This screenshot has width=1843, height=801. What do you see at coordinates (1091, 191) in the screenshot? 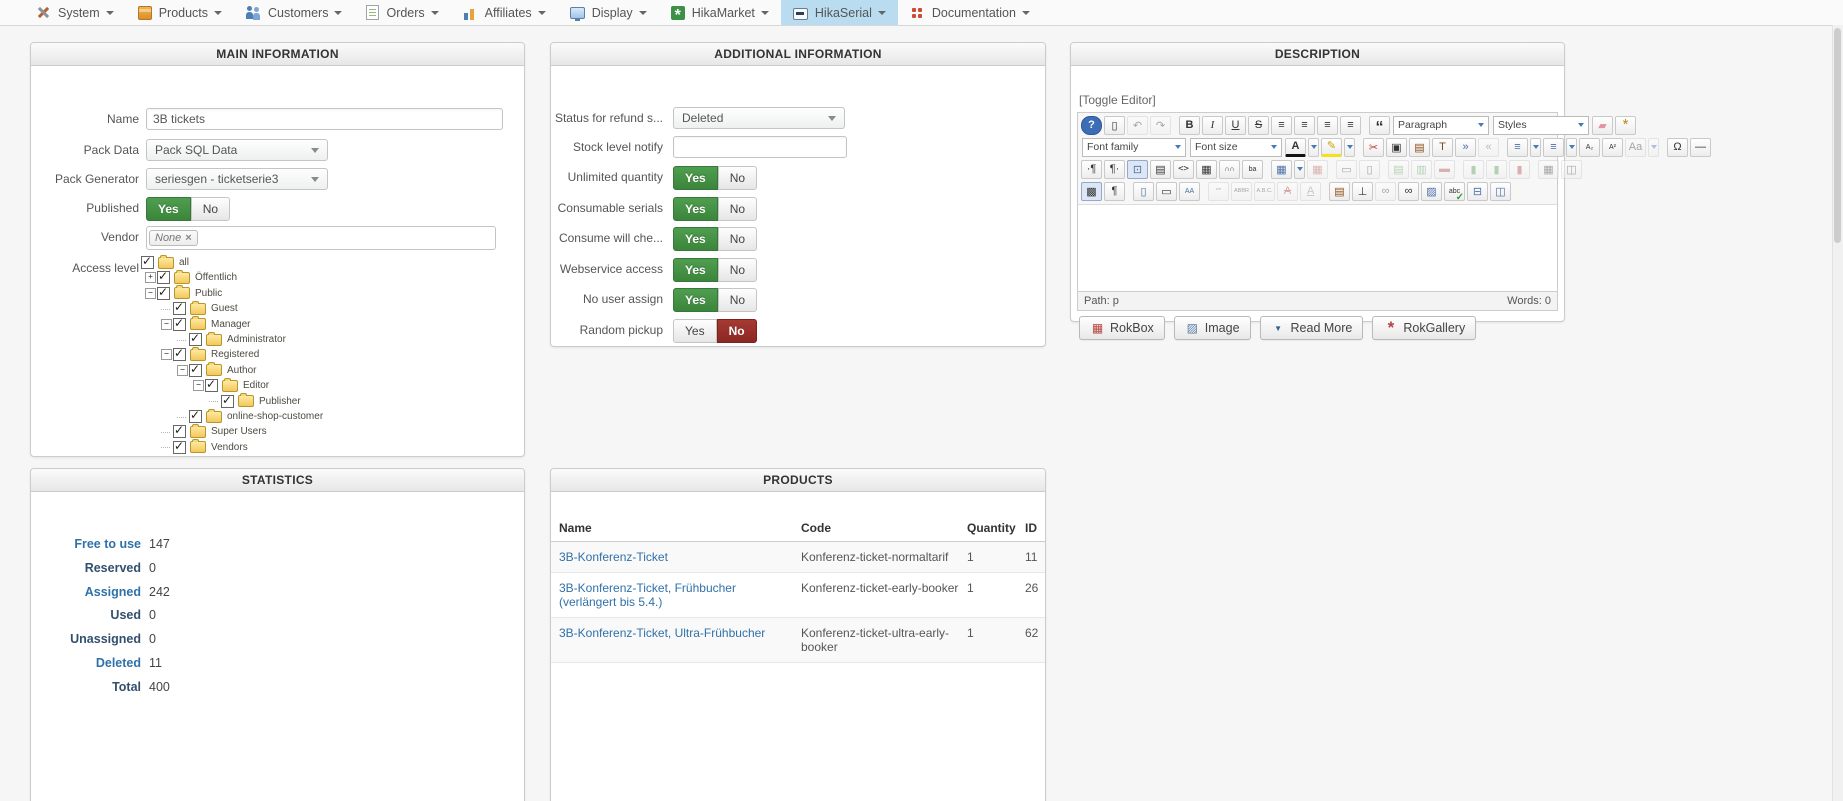
I see `show-blocks-icon: ▩` at bounding box center [1091, 191].